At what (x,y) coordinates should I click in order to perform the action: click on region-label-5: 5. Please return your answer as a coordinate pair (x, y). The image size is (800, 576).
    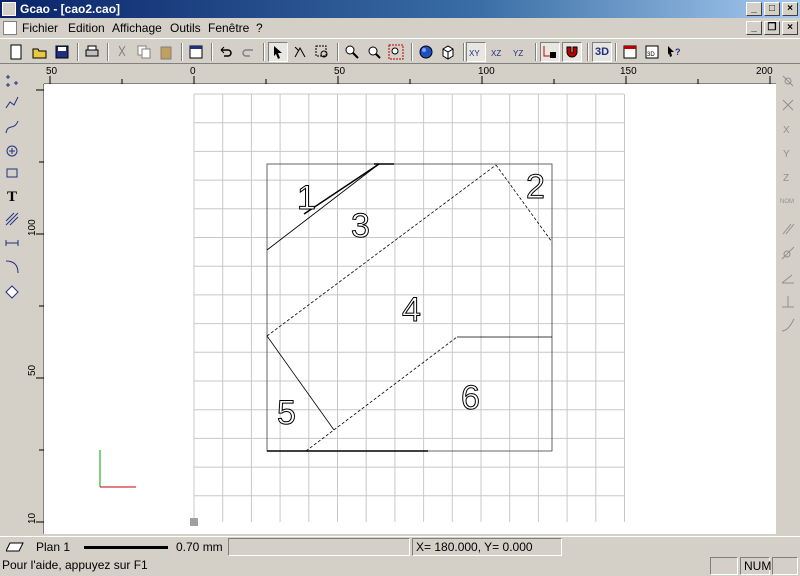
    Looking at the image, I should click on (286, 413).